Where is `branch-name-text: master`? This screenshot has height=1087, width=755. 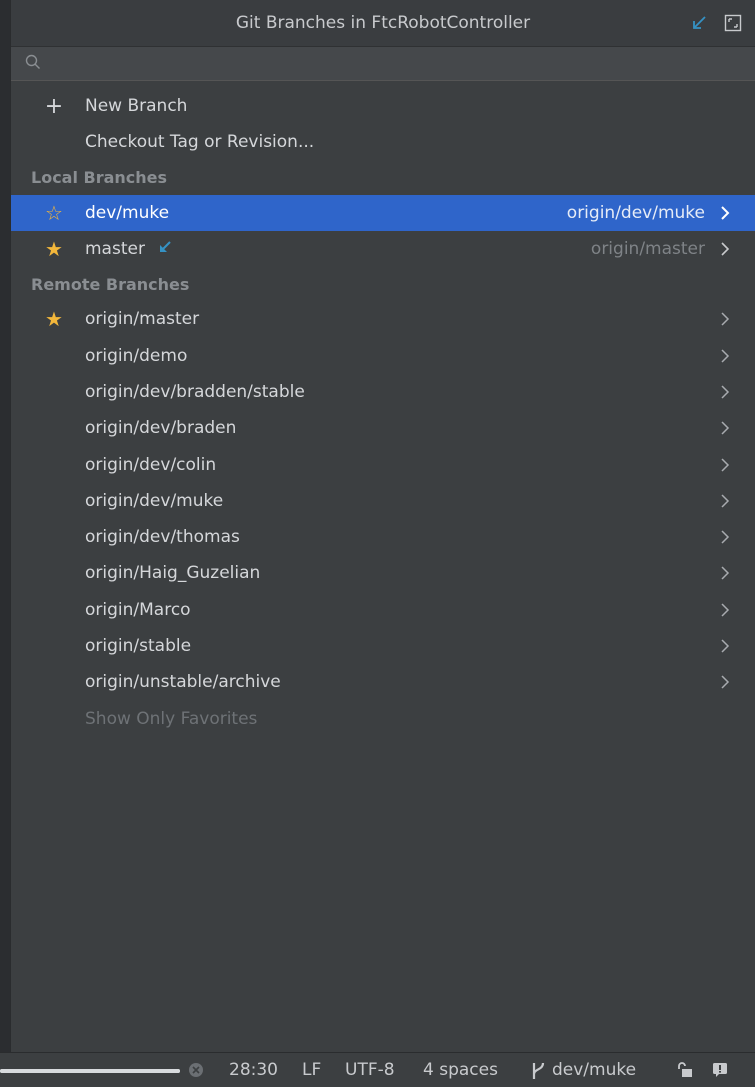 branch-name-text: master is located at coordinates (115, 249).